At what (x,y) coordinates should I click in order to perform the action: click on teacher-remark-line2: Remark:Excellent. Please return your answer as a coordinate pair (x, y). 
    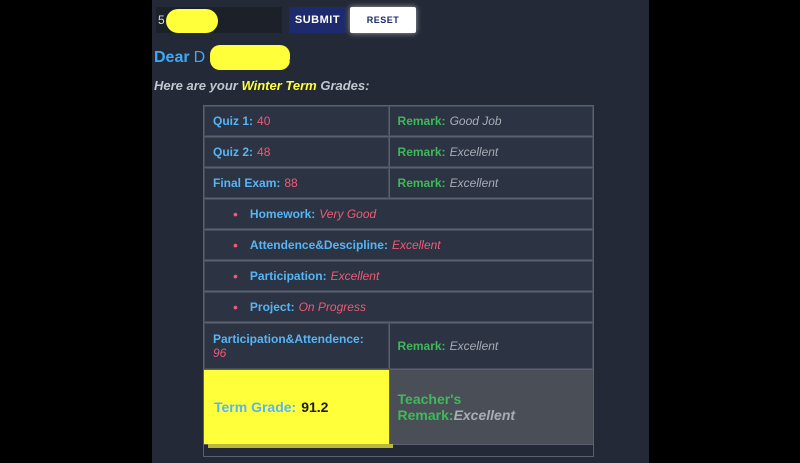
    Looking at the image, I should click on (495, 415).